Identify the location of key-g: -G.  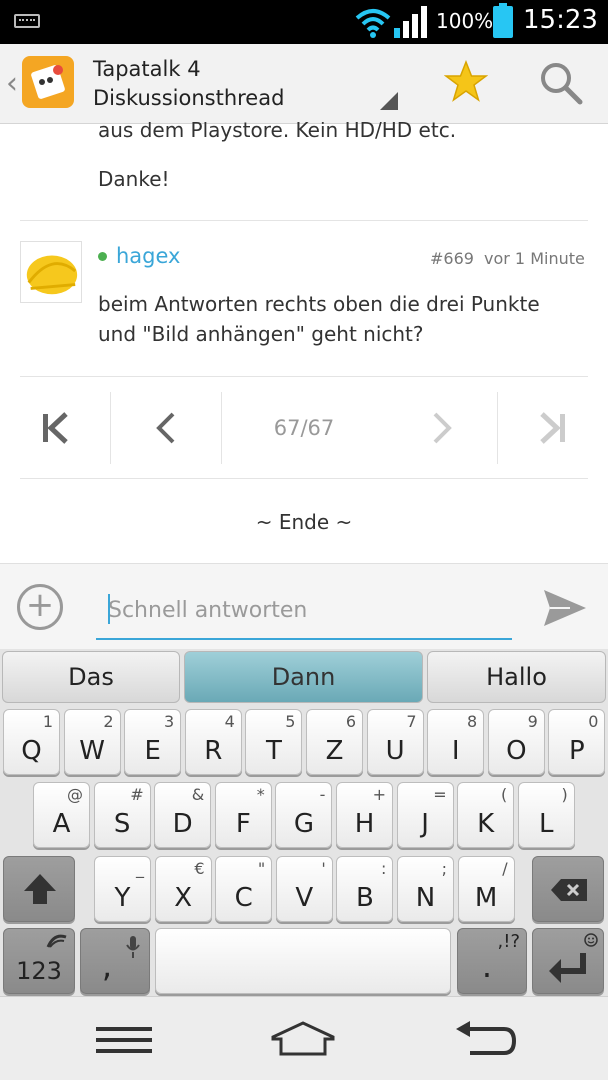
(304, 815).